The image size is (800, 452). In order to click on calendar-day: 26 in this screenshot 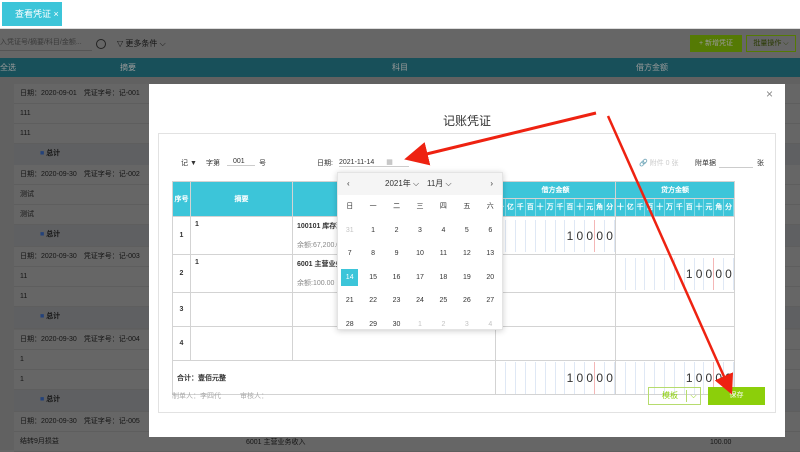, I will do `click(466, 301)`.